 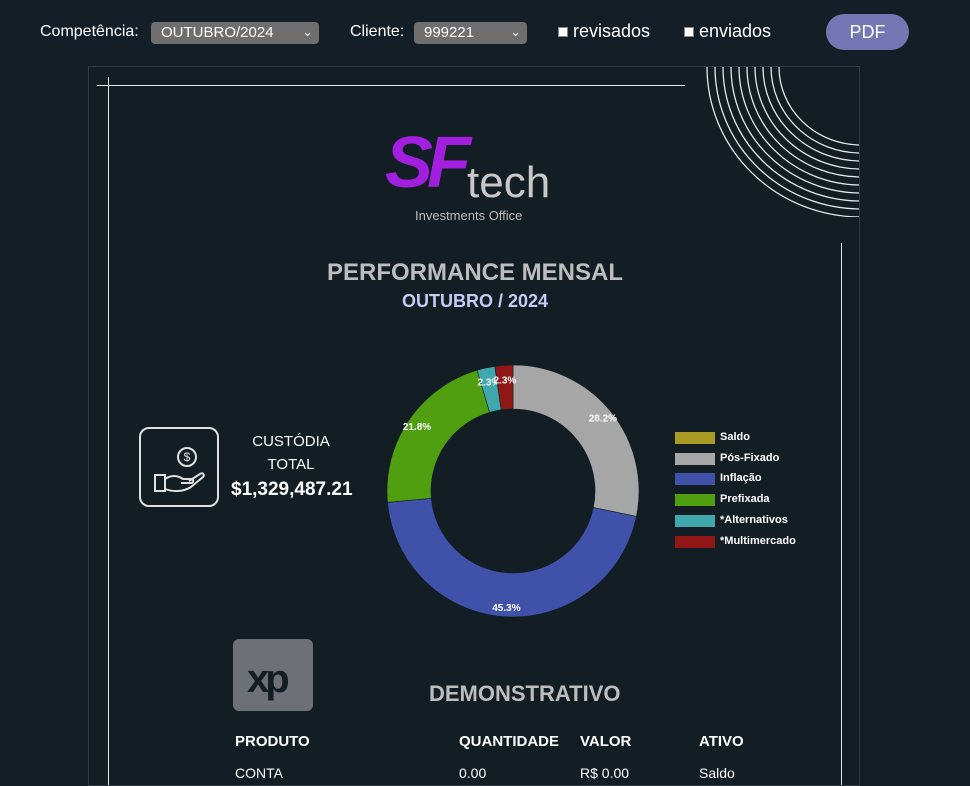 What do you see at coordinates (469, 215) in the screenshot?
I see `logo-tagline: Investments Office` at bounding box center [469, 215].